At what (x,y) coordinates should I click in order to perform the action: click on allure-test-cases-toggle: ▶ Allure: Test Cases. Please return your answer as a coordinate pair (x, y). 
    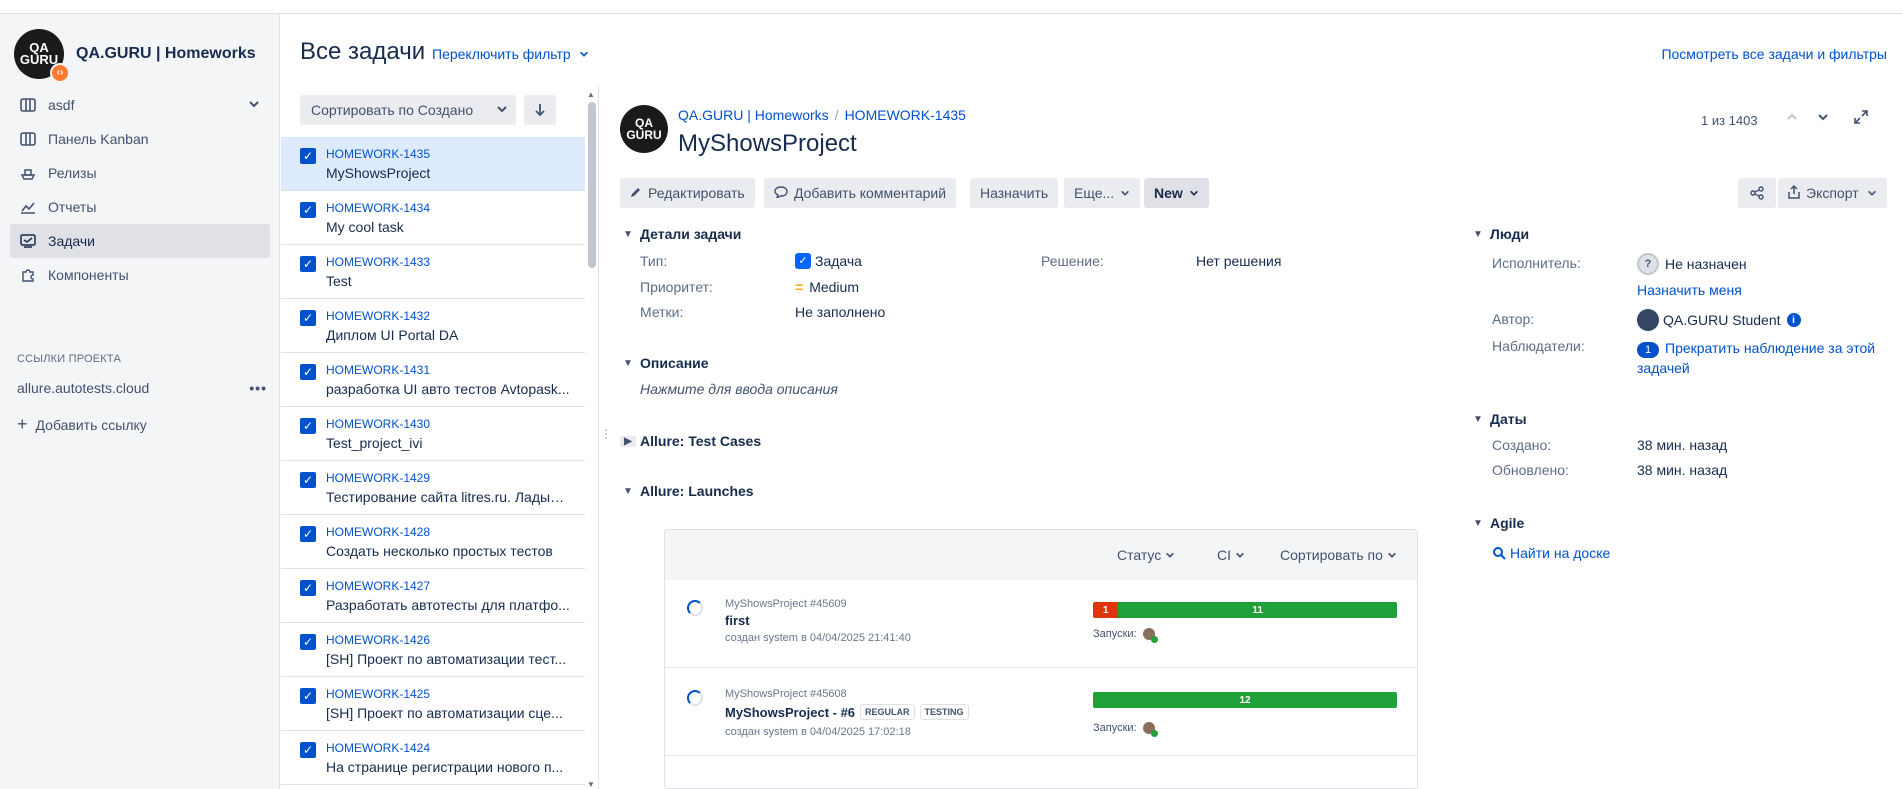
    Looking at the image, I should click on (690, 441).